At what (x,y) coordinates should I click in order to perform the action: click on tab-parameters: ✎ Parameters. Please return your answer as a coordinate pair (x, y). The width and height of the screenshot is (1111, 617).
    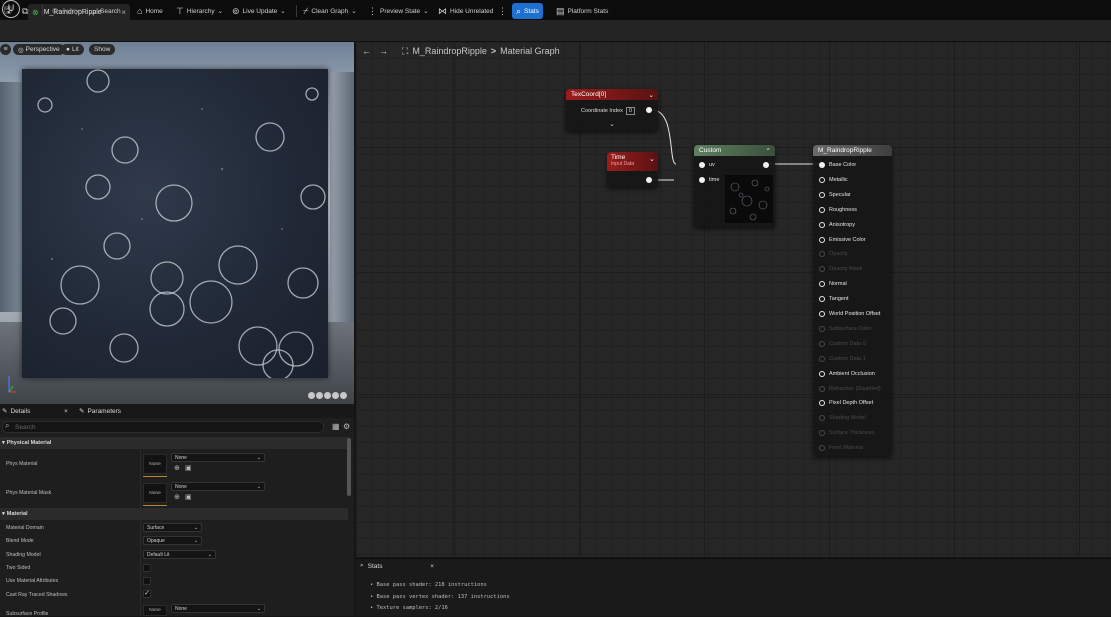
    Looking at the image, I should click on (100, 411).